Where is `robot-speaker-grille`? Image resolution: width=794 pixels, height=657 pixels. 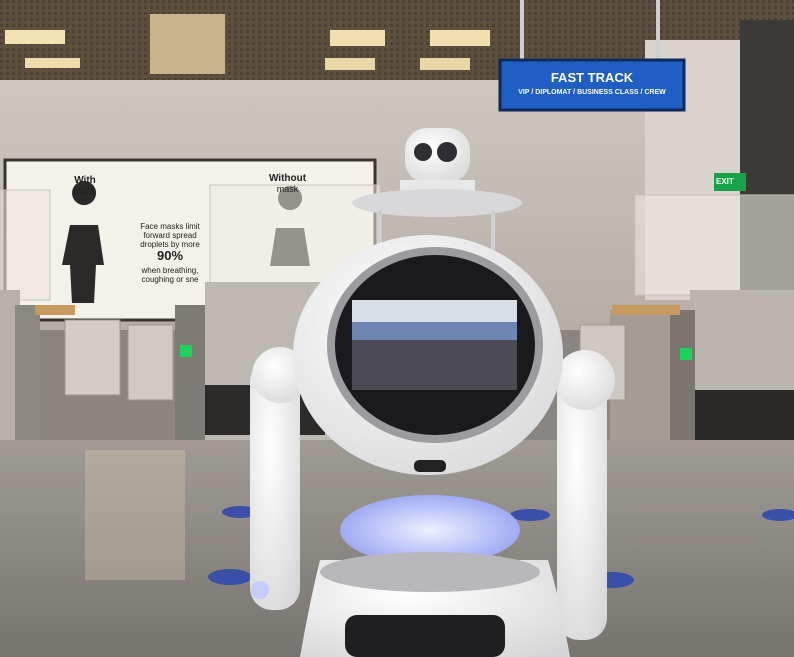 robot-speaker-grille is located at coordinates (425, 636).